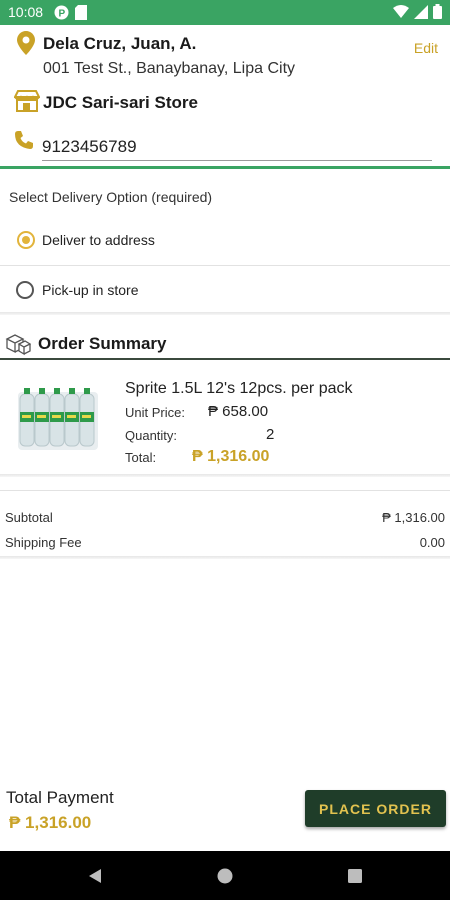  I want to click on shipping-fee-label: Shipping Fee, so click(43, 542).